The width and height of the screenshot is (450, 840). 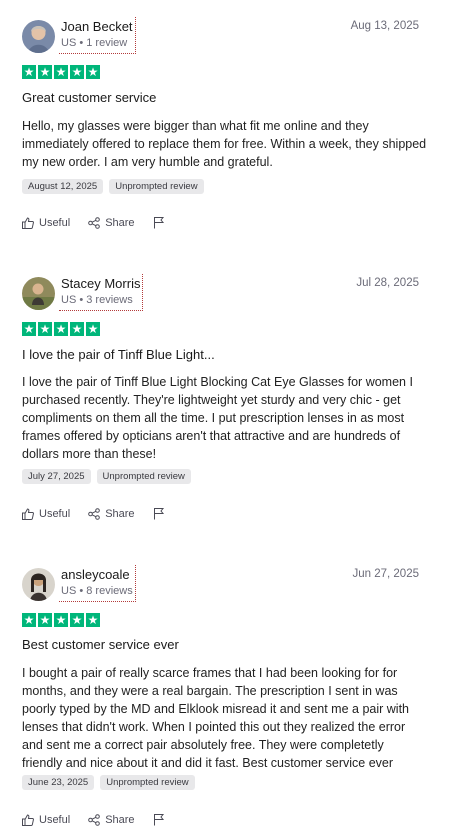 What do you see at coordinates (100, 644) in the screenshot?
I see `review-title: Best customer service ever` at bounding box center [100, 644].